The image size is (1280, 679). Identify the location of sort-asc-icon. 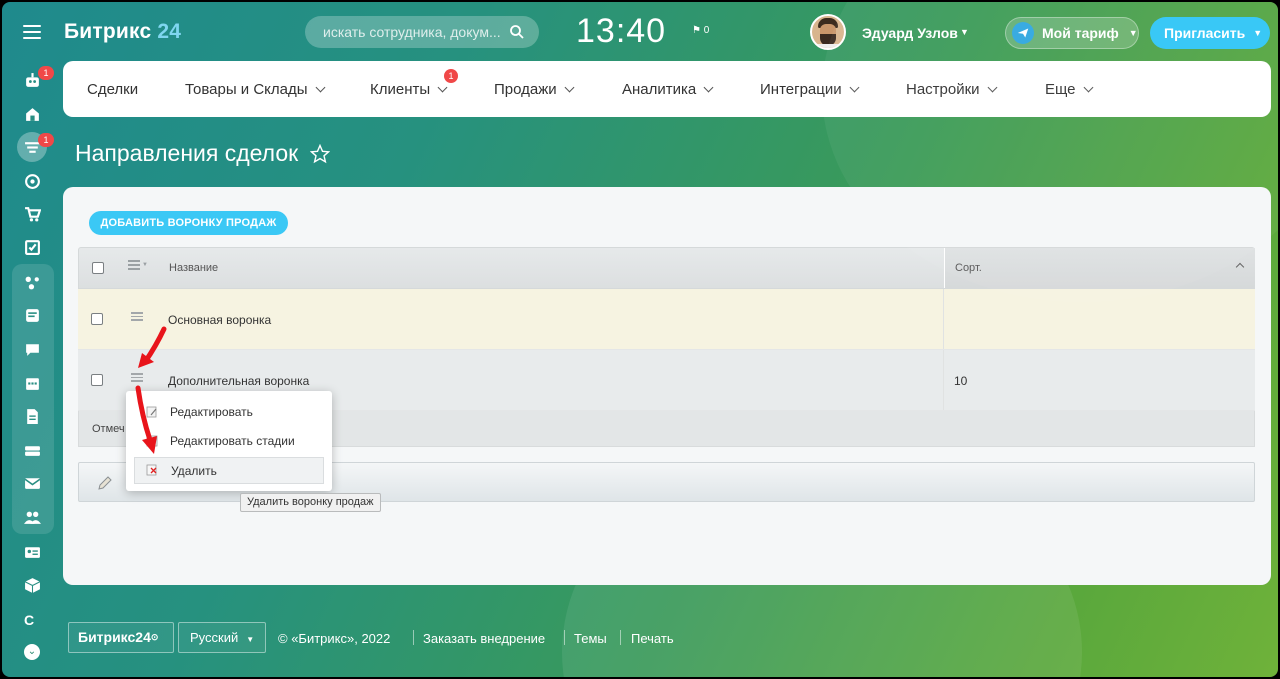
(1240, 267).